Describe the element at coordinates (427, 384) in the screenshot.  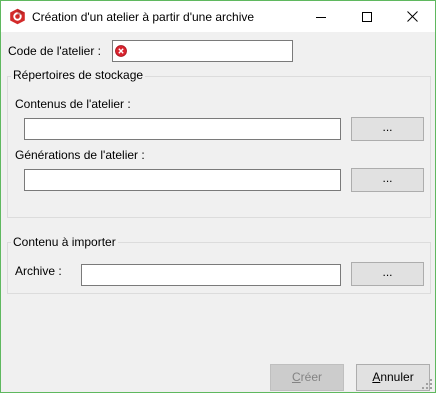
I see `resize-grip-icon` at that location.